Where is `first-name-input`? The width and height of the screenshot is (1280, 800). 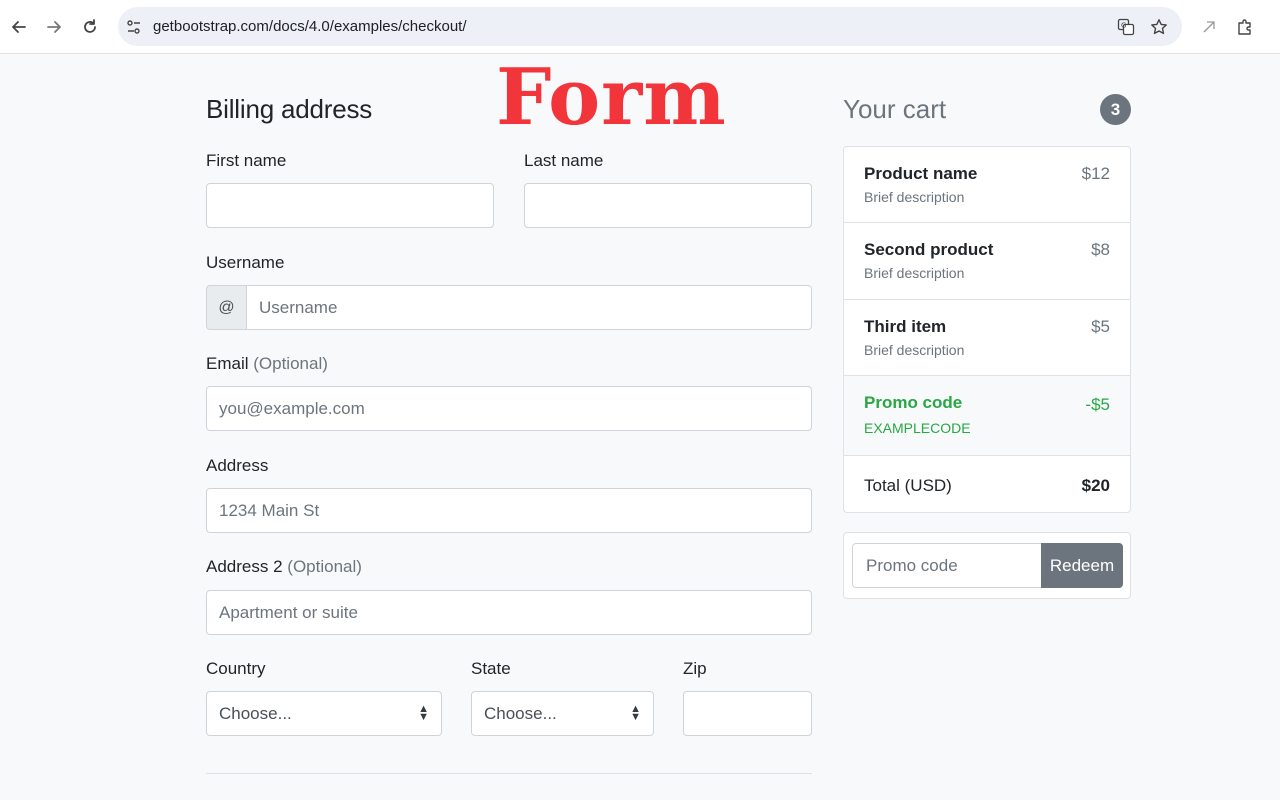
first-name-input is located at coordinates (350, 205).